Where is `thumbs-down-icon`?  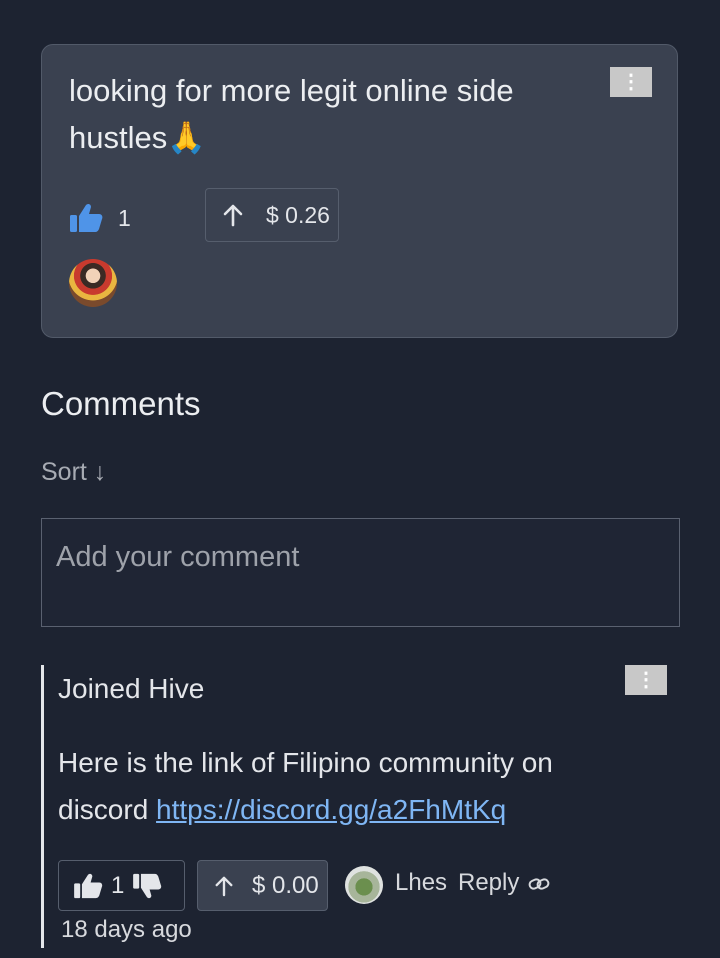
thumbs-down-icon is located at coordinates (147, 886).